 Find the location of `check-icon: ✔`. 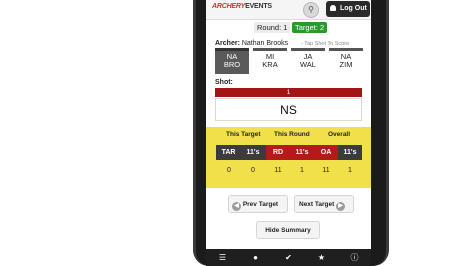

check-icon: ✔ is located at coordinates (288, 257).